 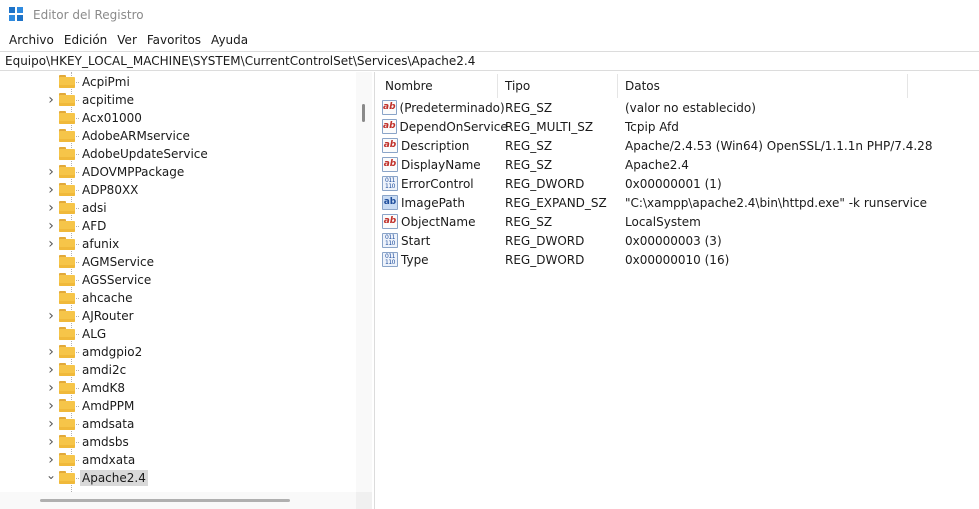 What do you see at coordinates (678, 164) in the screenshot?
I see `value-row: ab DisplayName REG_SZ Apache2.4` at bounding box center [678, 164].